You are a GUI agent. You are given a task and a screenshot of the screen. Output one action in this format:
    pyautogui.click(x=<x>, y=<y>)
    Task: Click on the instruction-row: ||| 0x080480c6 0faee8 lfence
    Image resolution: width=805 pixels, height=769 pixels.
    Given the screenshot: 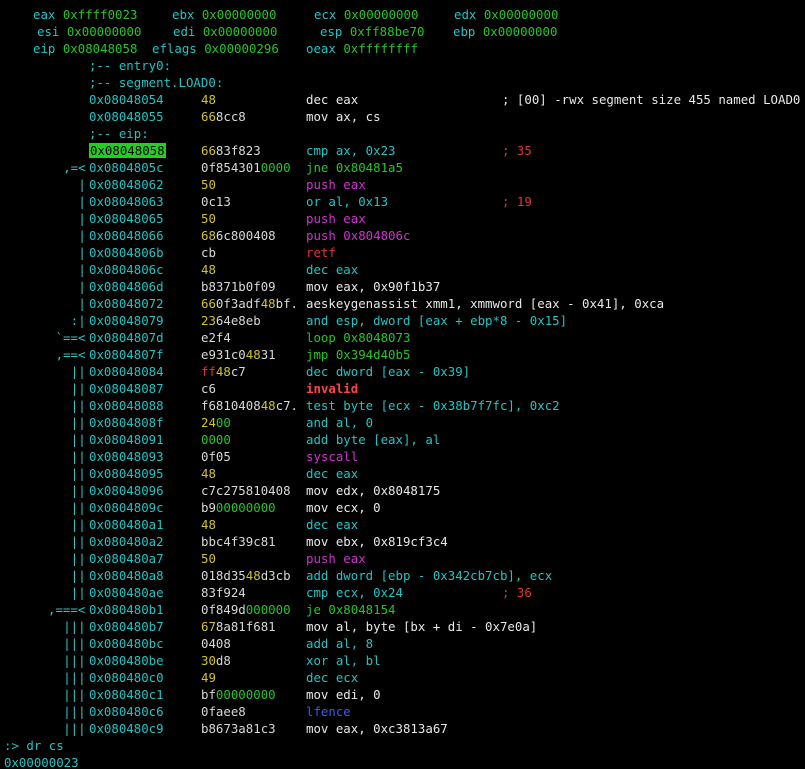 What is the action you would take?
    pyautogui.click(x=402, y=711)
    